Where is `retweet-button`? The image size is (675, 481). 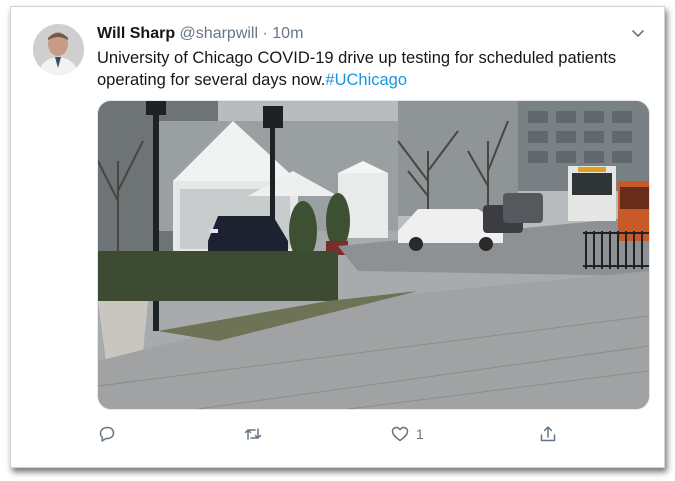
retweet-button is located at coordinates (256, 434).